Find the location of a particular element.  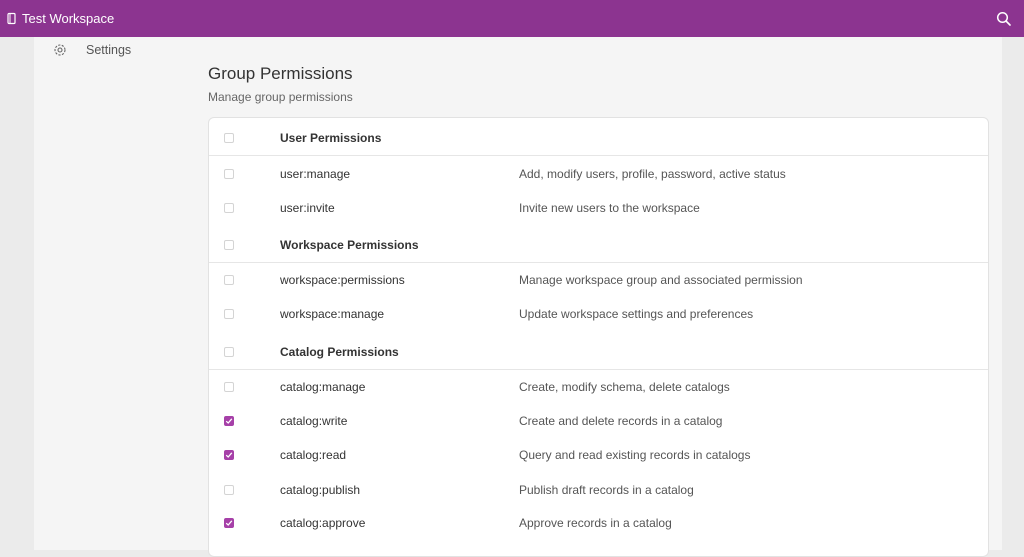

permission-name: workspace:manage is located at coordinates (332, 314).